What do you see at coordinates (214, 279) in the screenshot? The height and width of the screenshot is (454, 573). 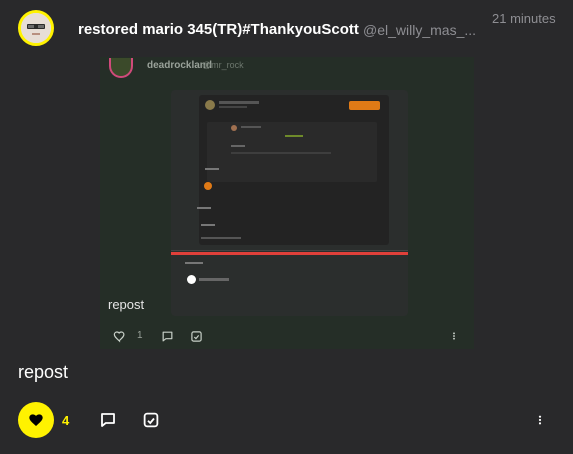 I see `nested-bottom-actions` at bounding box center [214, 279].